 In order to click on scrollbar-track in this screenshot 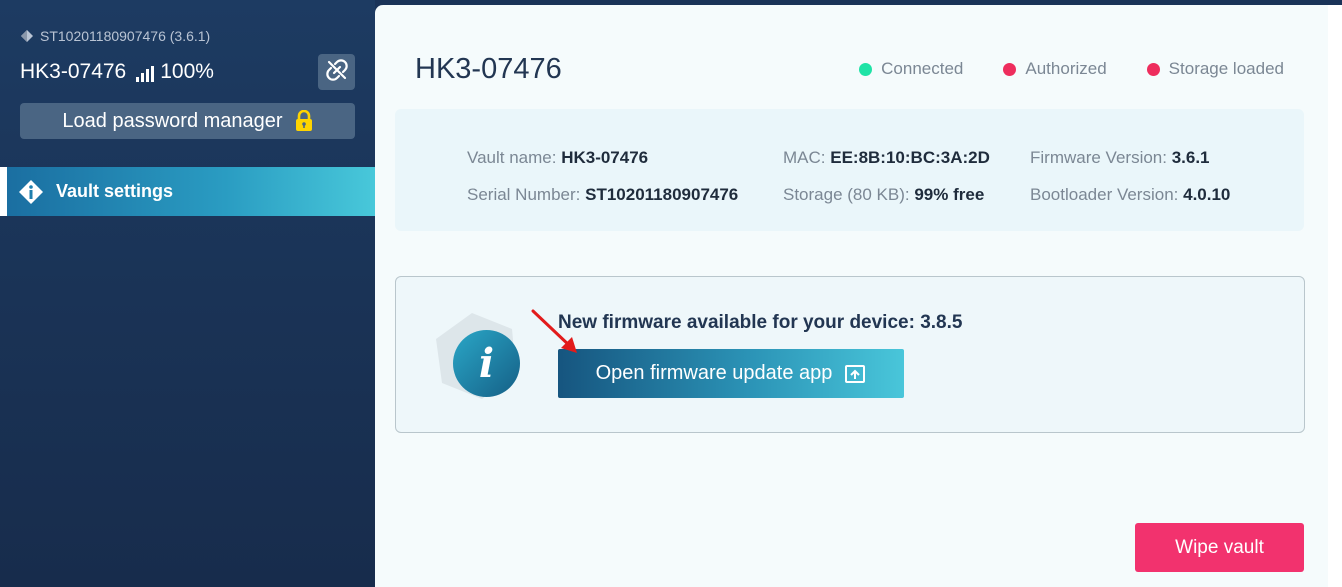, I will do `click(1335, 296)`.